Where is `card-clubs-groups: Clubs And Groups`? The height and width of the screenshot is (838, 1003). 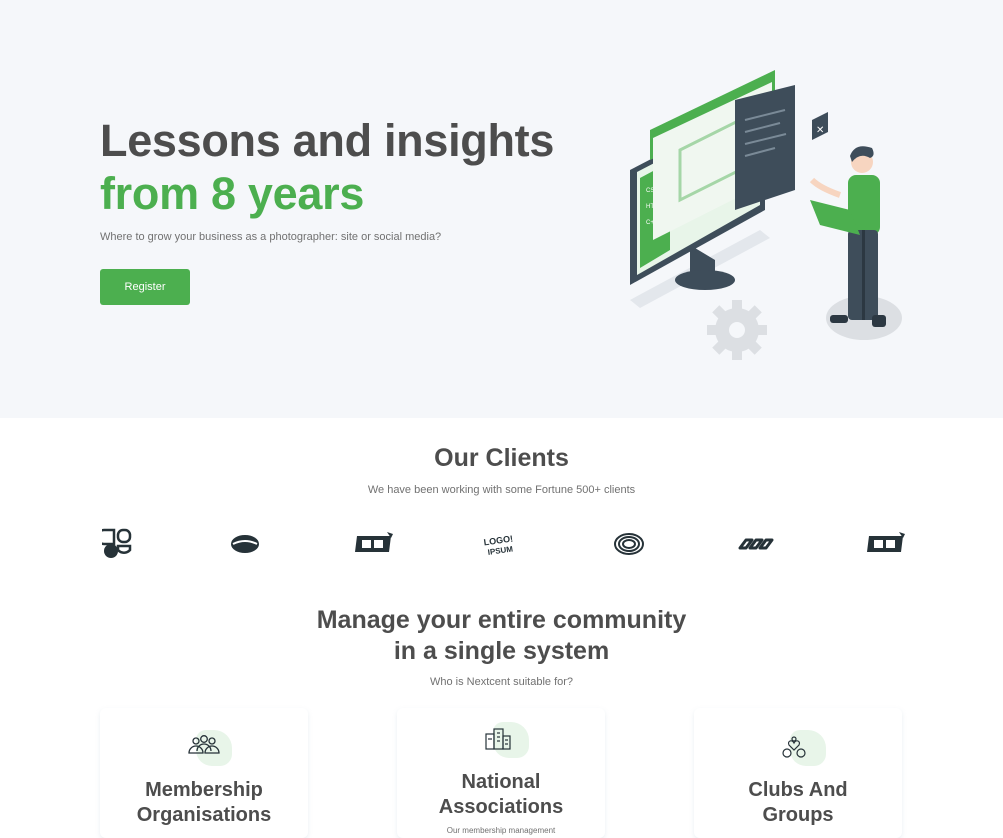 card-clubs-groups: Clubs And Groups is located at coordinates (798, 773).